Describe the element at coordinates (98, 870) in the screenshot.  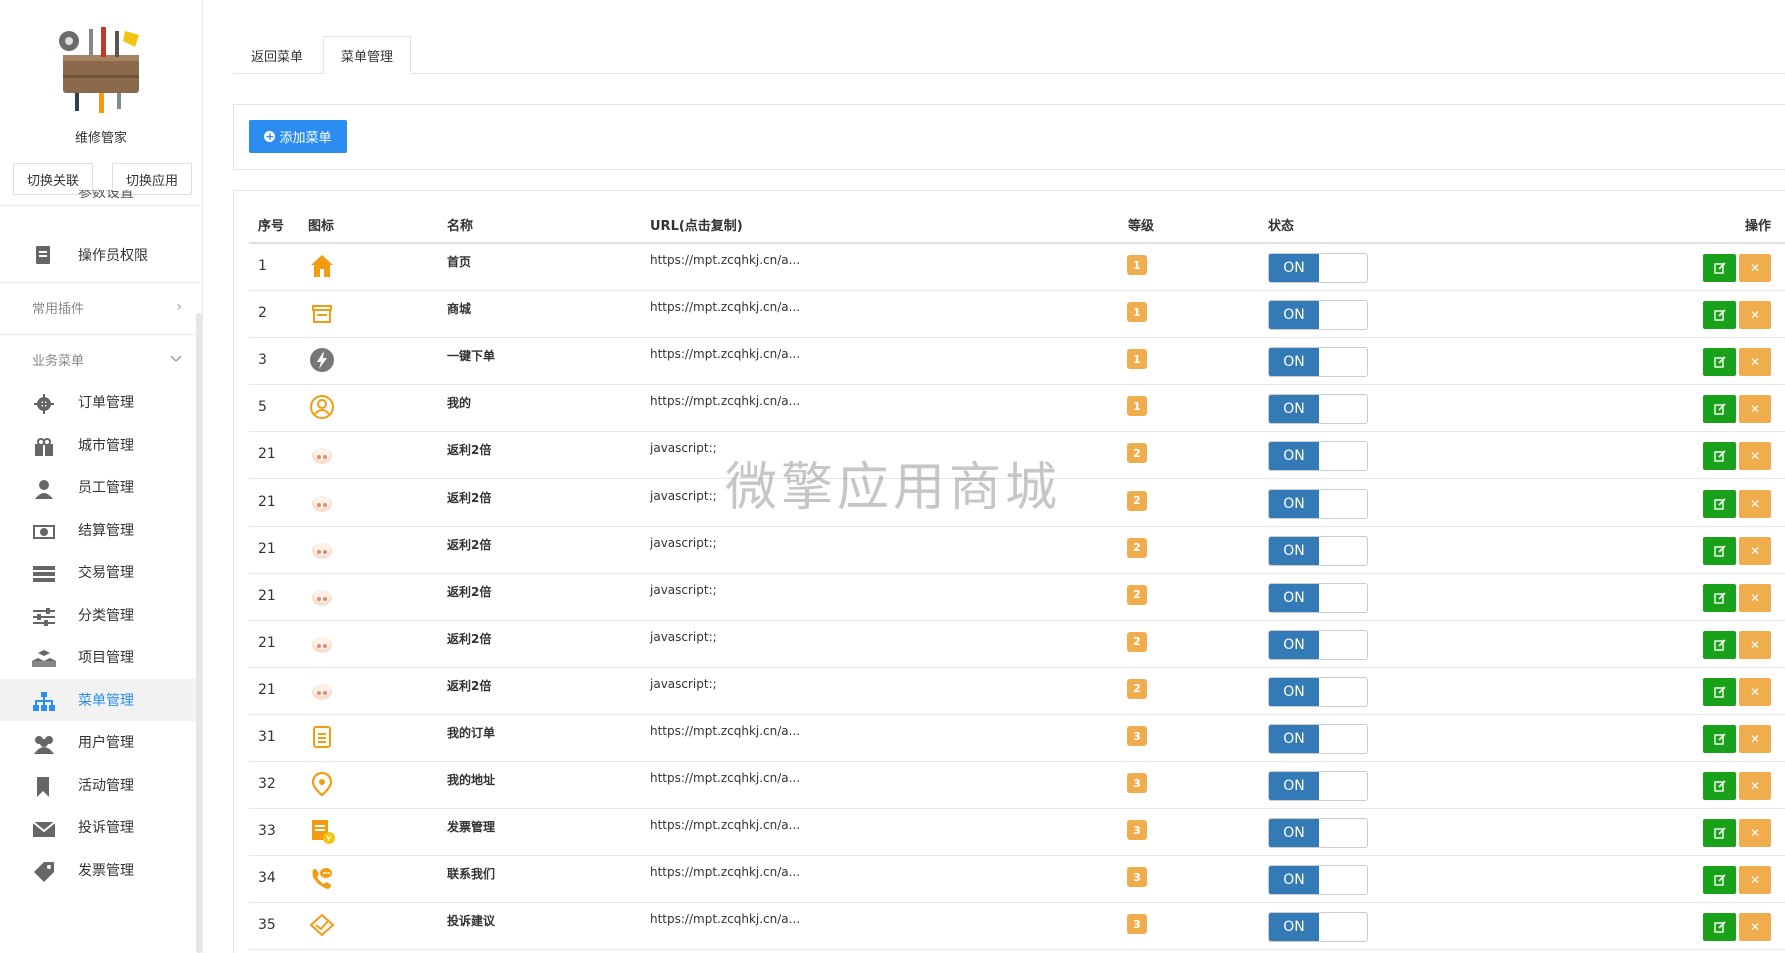
I see `sidebar-item: 发票管理` at that location.